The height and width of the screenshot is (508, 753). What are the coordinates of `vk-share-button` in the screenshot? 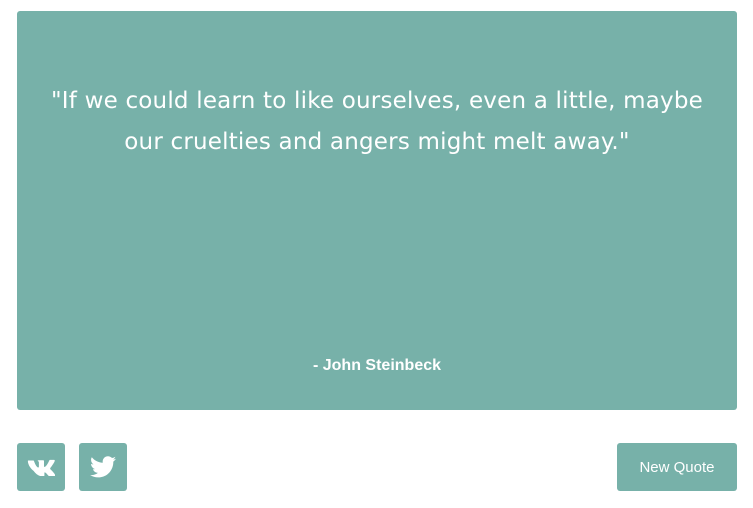 It's located at (41, 467).